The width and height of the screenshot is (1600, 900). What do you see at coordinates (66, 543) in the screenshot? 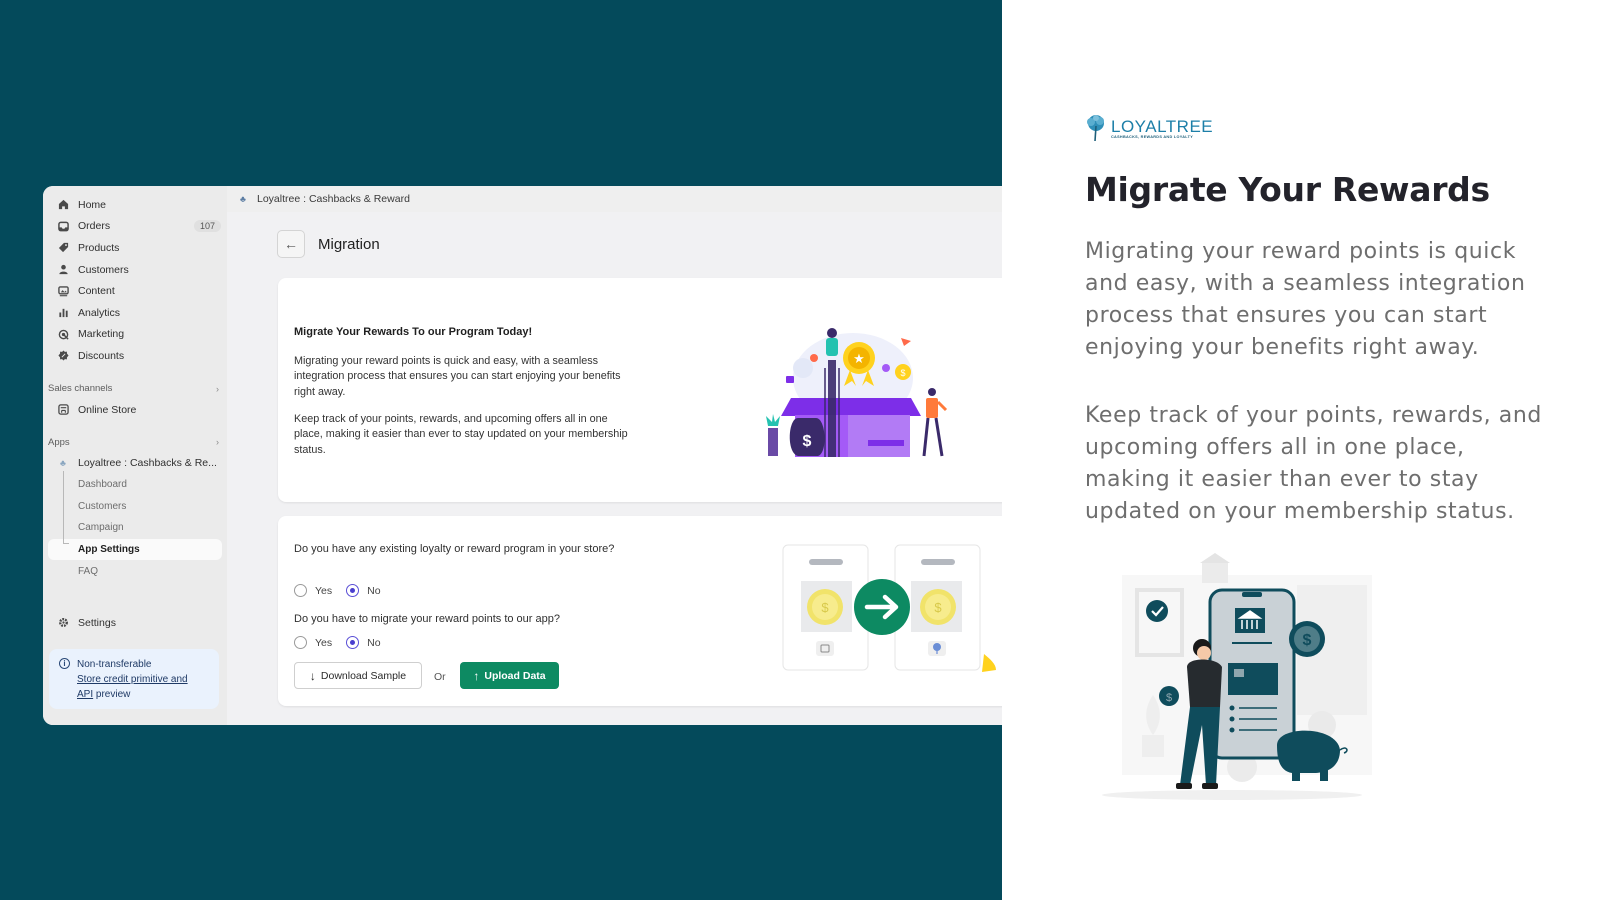
I see `tree-hook` at bounding box center [66, 543].